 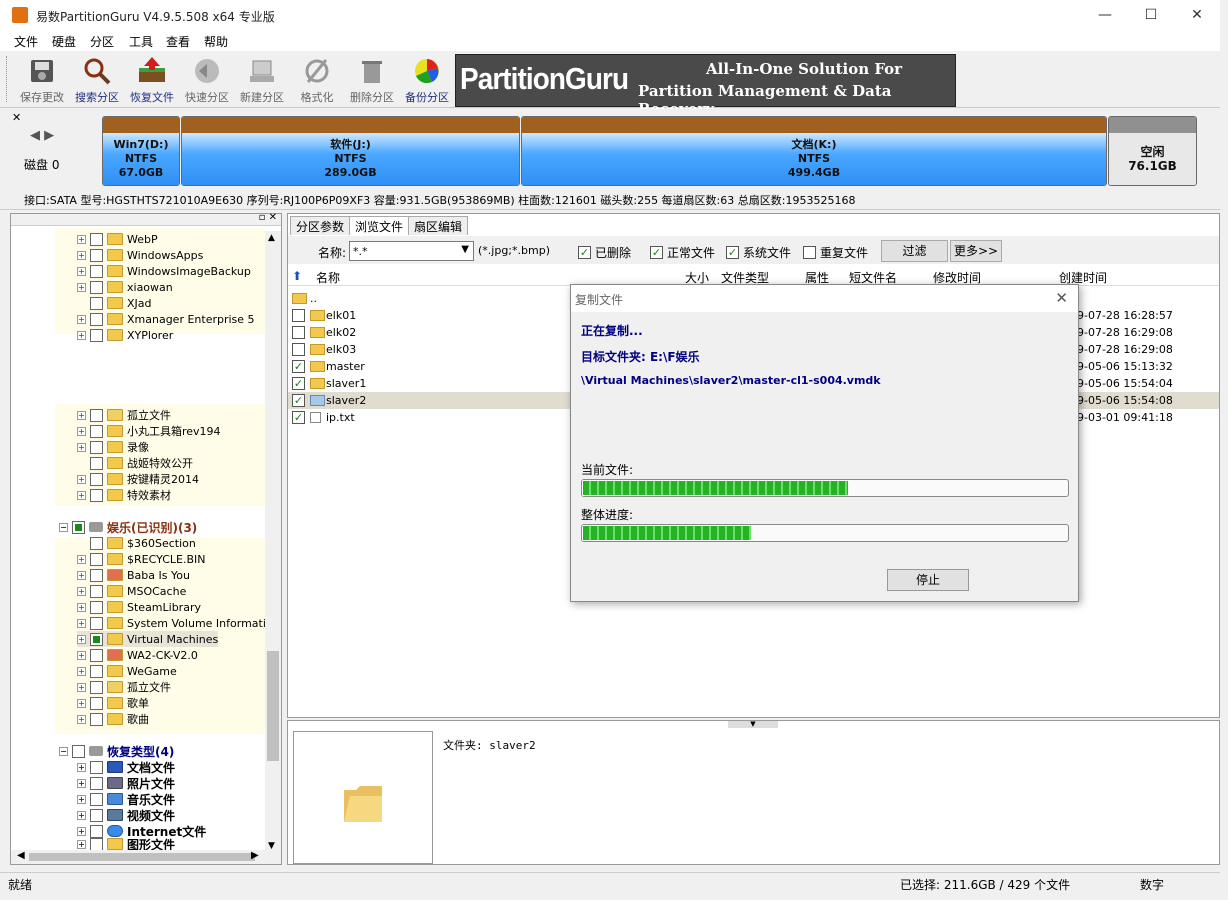 I want to click on magnifier-icon, so click(x=97, y=71).